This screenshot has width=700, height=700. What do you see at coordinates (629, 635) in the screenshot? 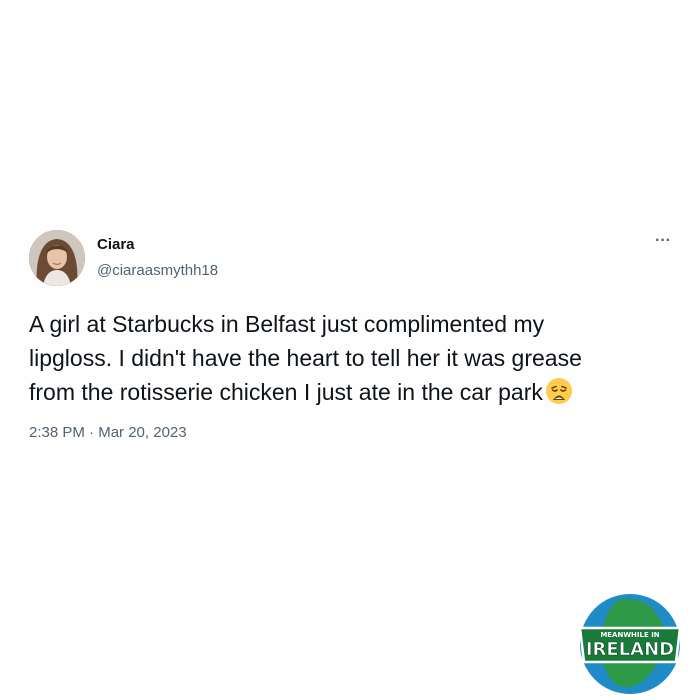
I see `logo-top-text: MEANWHILE IN` at bounding box center [629, 635].